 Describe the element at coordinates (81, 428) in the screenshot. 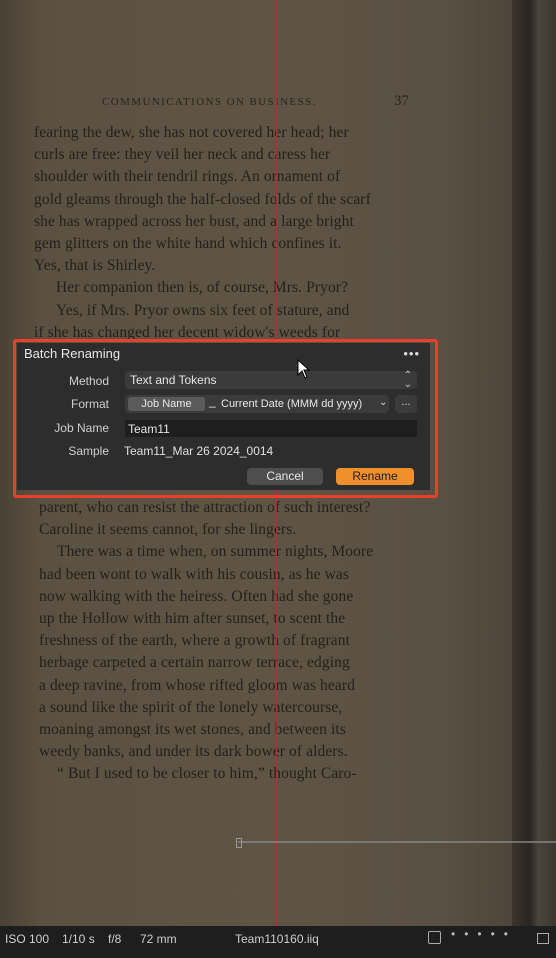

I see `job-name-label: Job Name` at that location.